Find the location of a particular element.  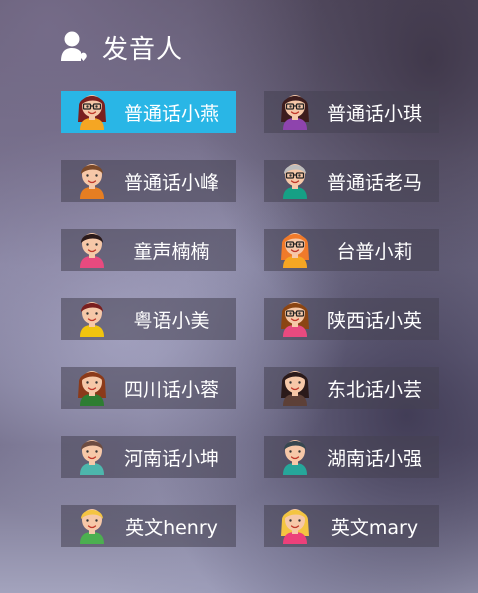

user-voice-icon is located at coordinates (74, 46).